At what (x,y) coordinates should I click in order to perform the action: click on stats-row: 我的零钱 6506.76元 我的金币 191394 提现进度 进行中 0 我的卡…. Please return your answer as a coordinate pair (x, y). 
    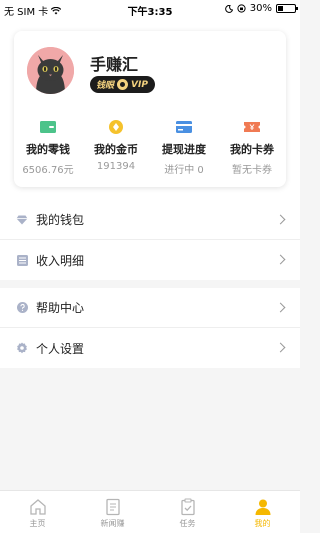
    Looking at the image, I should click on (150, 149).